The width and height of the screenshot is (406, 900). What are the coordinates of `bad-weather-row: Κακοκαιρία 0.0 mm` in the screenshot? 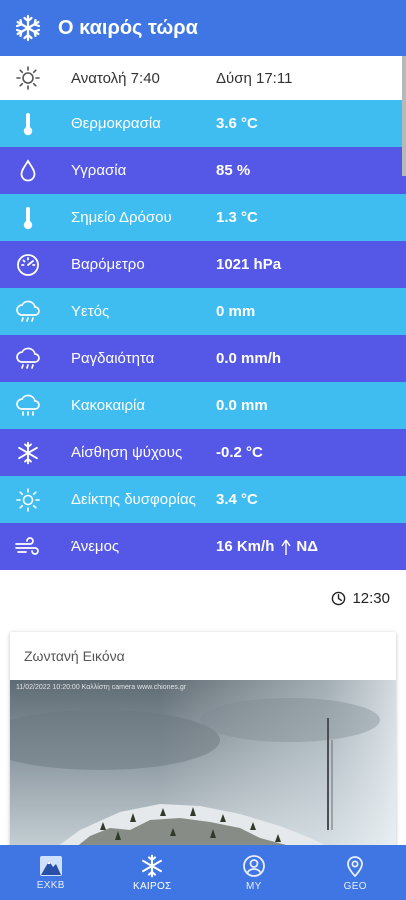 It's located at (203, 405).